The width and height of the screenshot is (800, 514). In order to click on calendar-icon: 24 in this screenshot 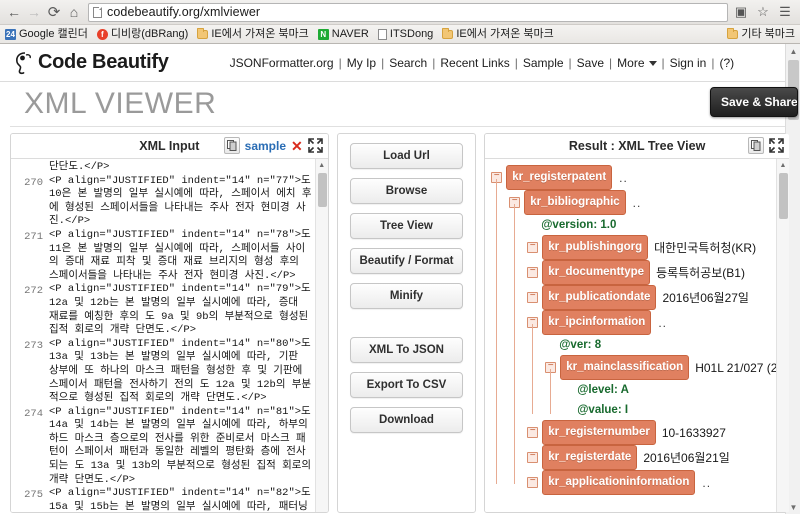, I will do `click(10, 34)`.